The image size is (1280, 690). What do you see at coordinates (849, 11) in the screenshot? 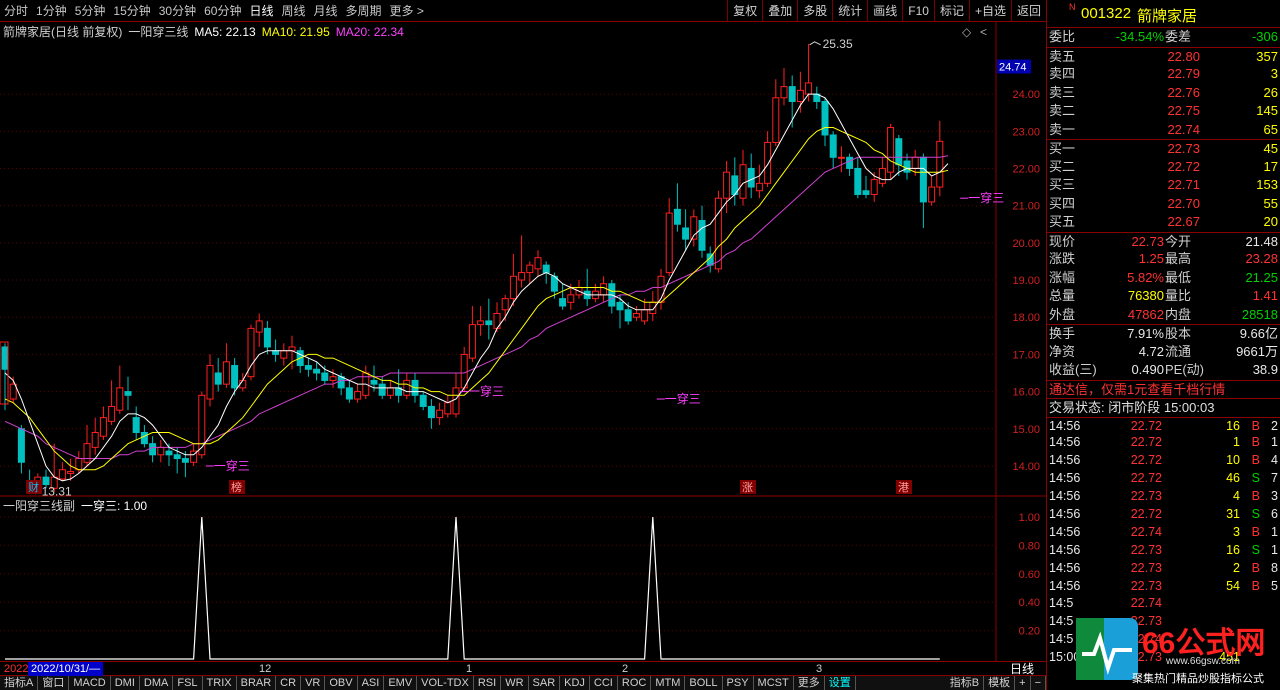
I see `toolbar-button: 统计` at bounding box center [849, 11].